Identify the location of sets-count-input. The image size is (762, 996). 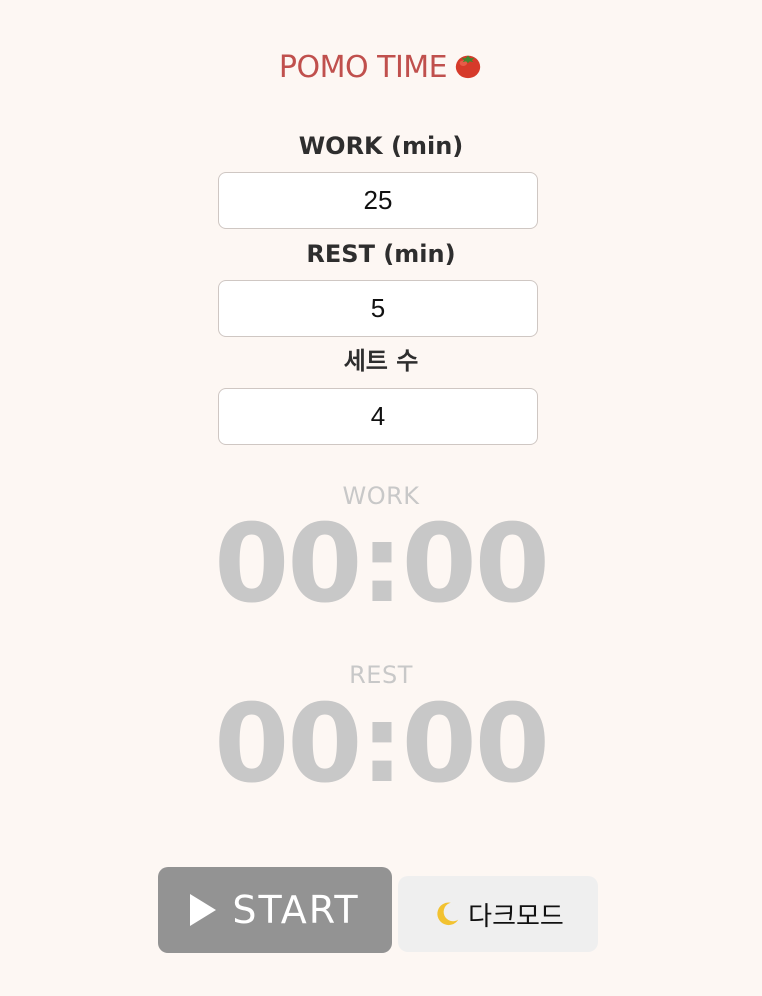
(378, 416).